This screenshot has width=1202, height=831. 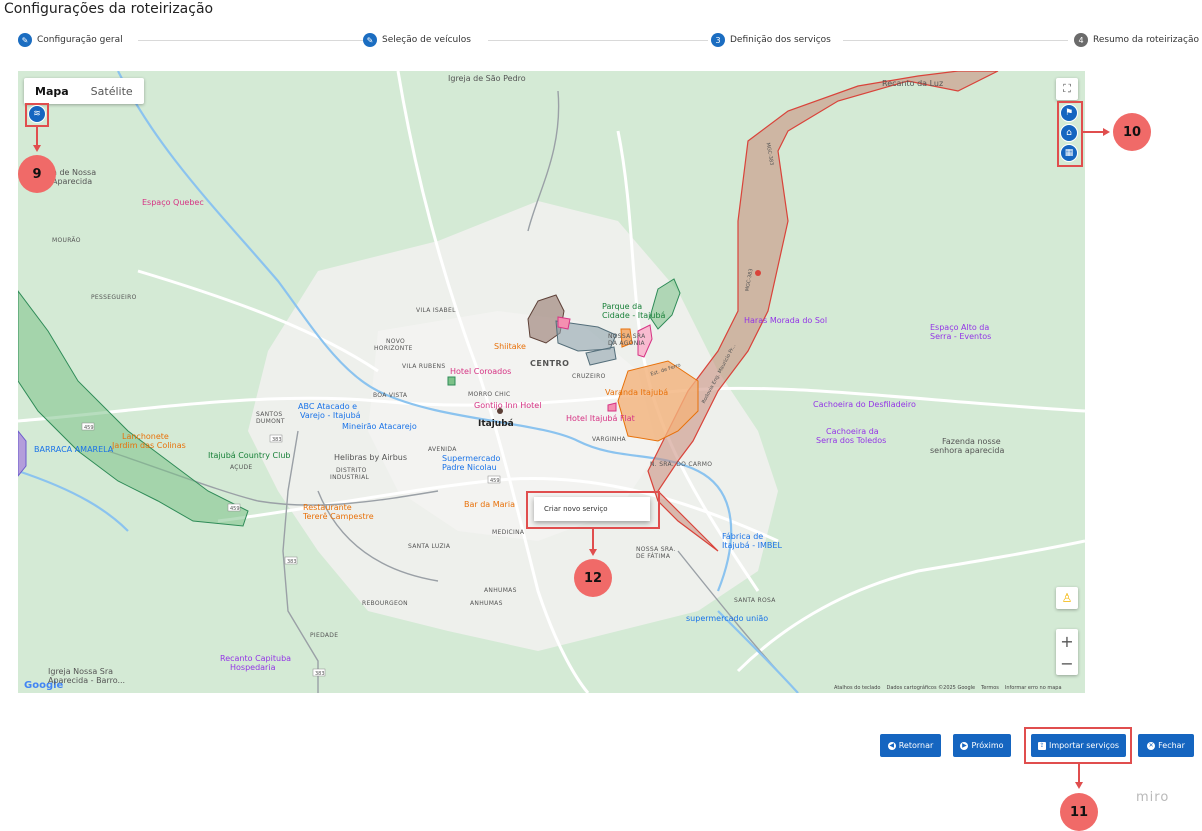 I want to click on place-label: Bar da Maria, so click(x=489, y=504).